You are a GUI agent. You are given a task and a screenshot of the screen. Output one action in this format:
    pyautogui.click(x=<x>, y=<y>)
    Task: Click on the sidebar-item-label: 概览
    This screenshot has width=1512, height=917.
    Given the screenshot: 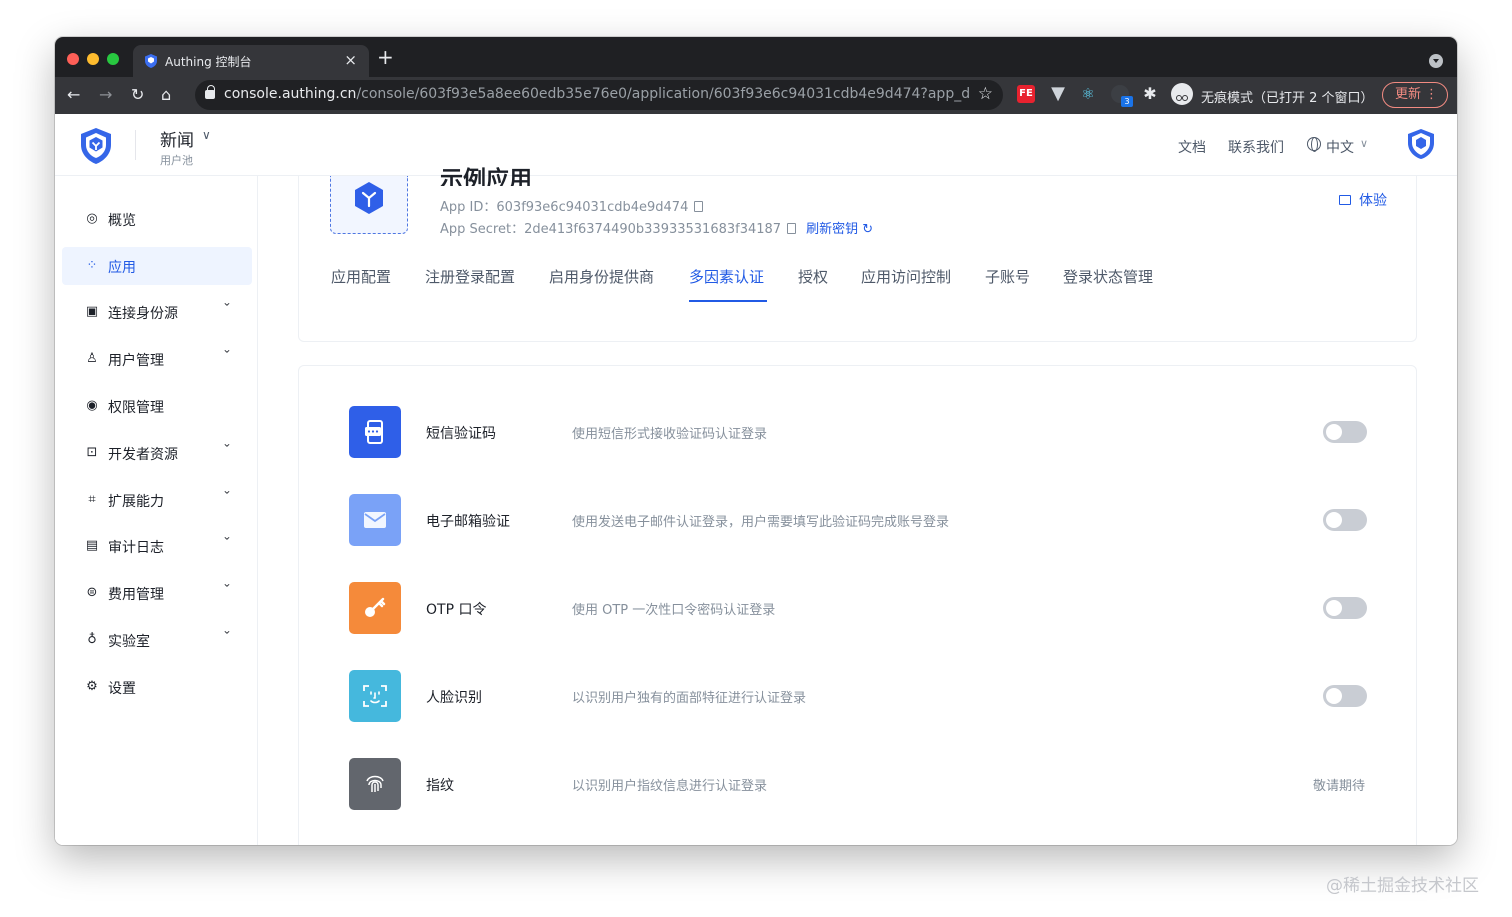 What is the action you would take?
    pyautogui.click(x=122, y=221)
    